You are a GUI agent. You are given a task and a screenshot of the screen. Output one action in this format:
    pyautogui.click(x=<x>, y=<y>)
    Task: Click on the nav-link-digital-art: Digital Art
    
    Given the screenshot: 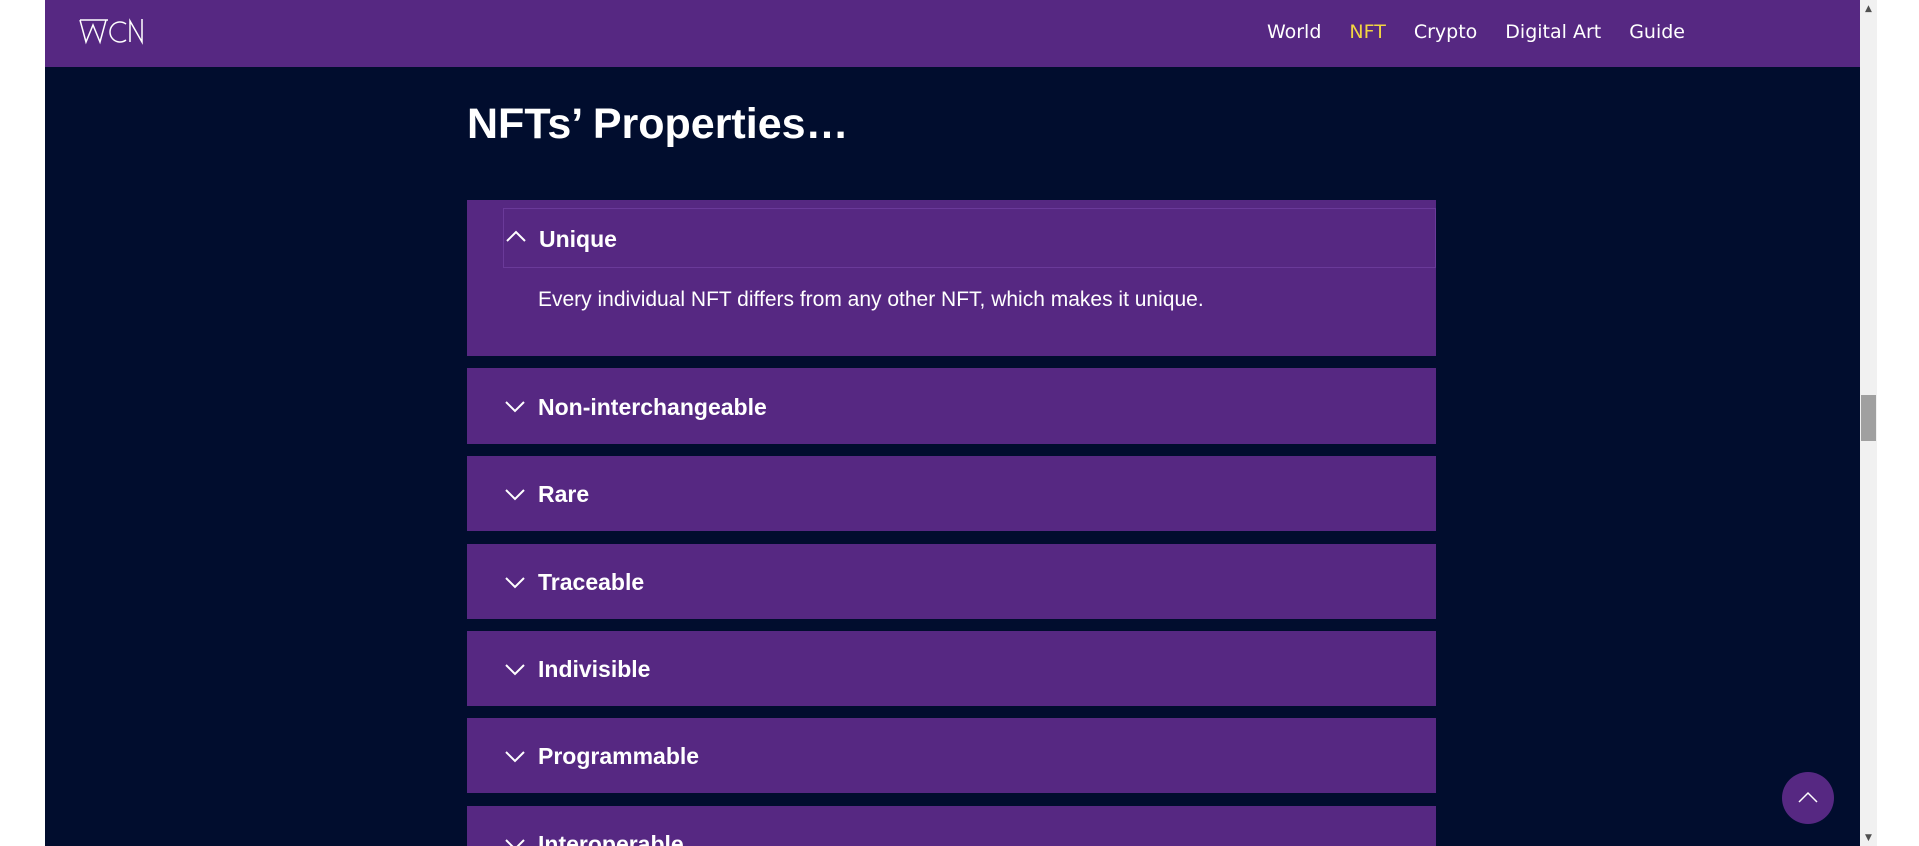 What is the action you would take?
    pyautogui.click(x=1553, y=32)
    